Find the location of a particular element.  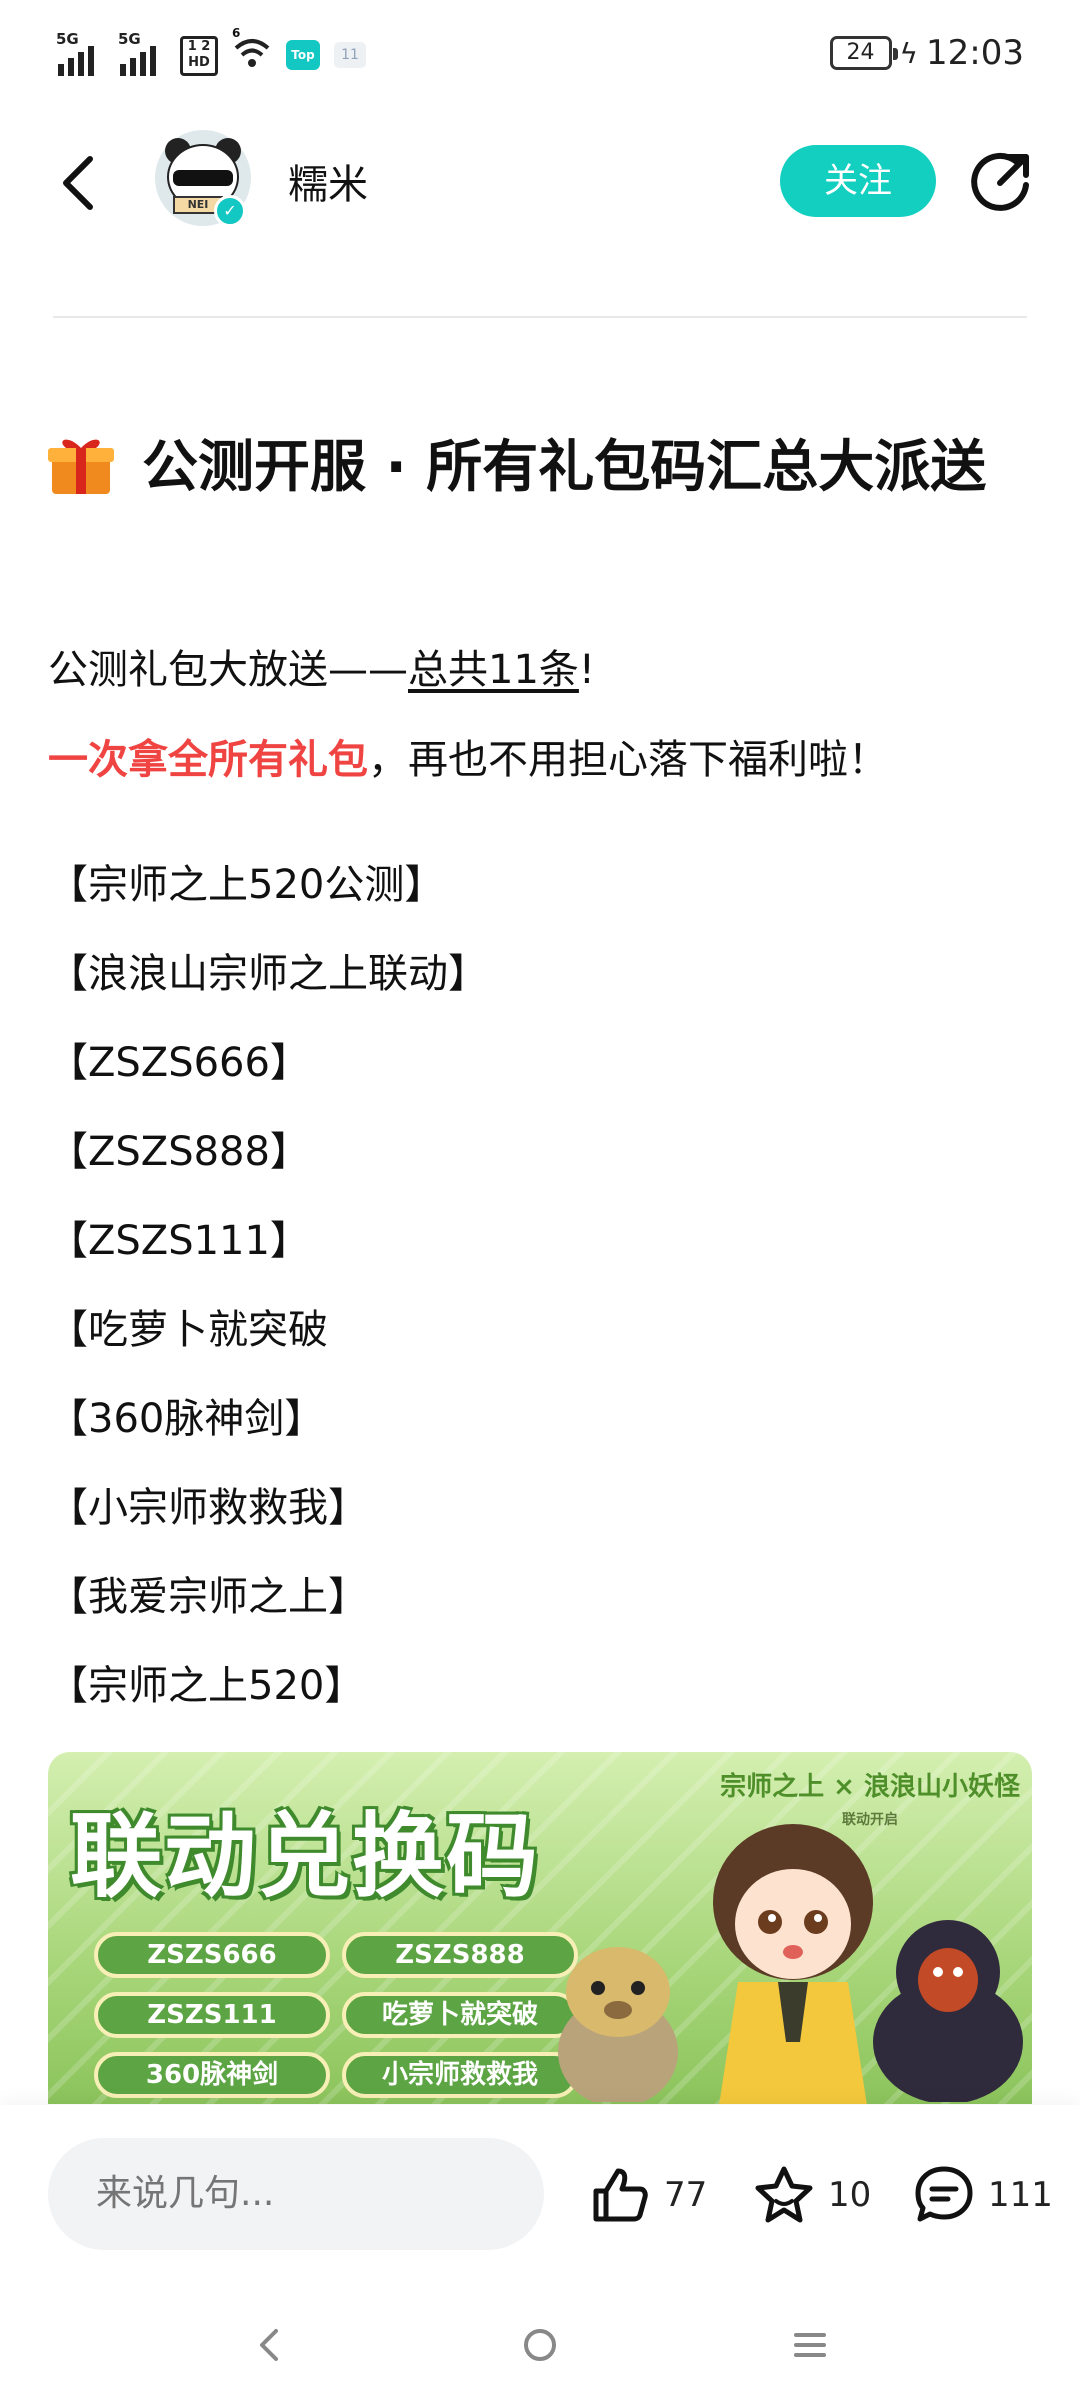

hd-voice-icon: 1 2 HD is located at coordinates (199, 56).